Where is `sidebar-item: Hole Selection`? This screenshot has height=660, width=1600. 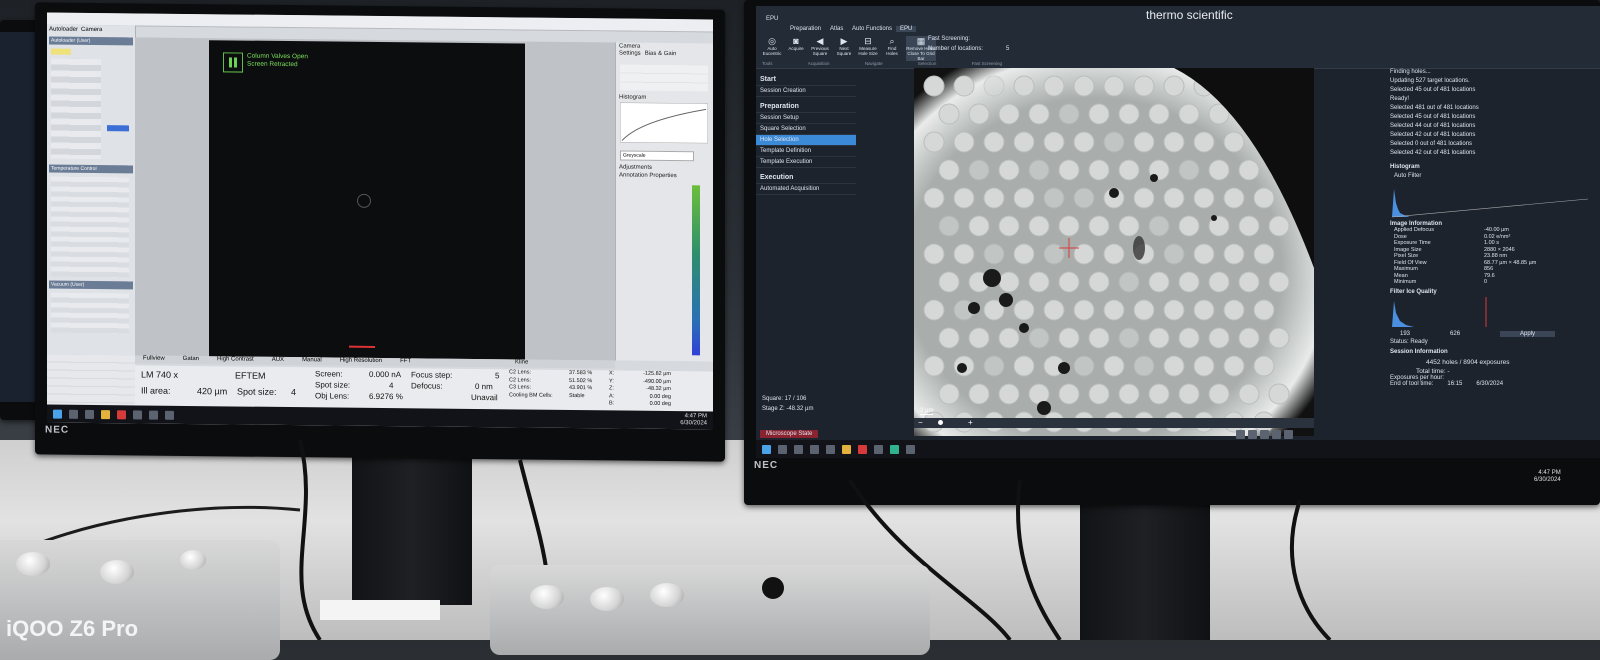 sidebar-item: Hole Selection is located at coordinates (806, 140).